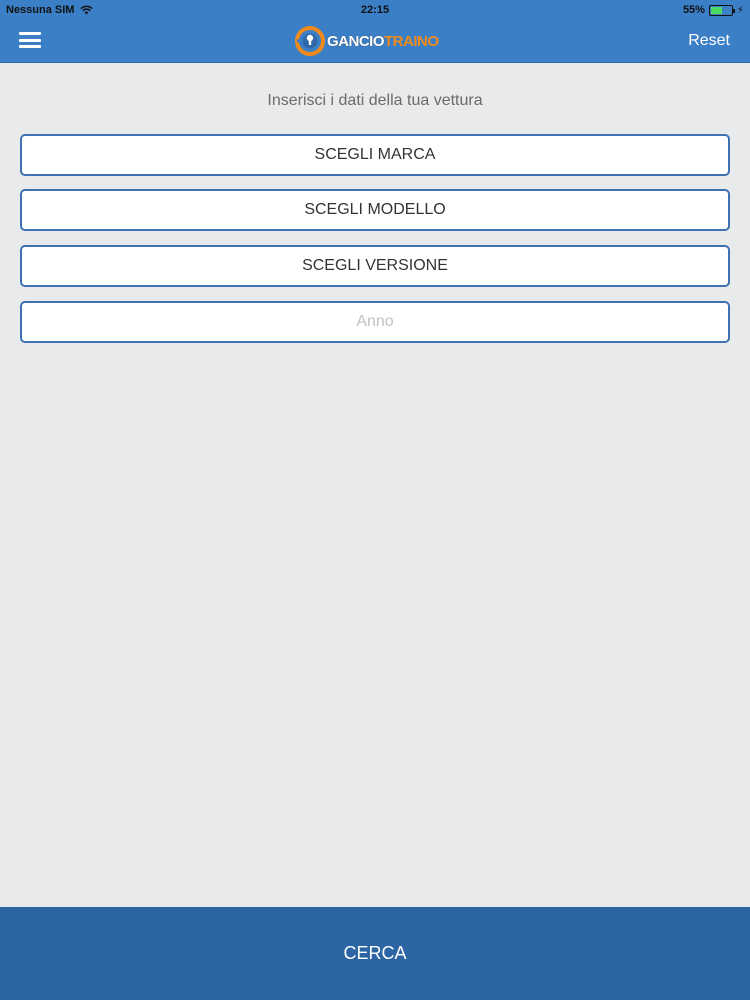 The image size is (750, 1000). I want to click on logo-text-traino: TRAINO, so click(411, 41).